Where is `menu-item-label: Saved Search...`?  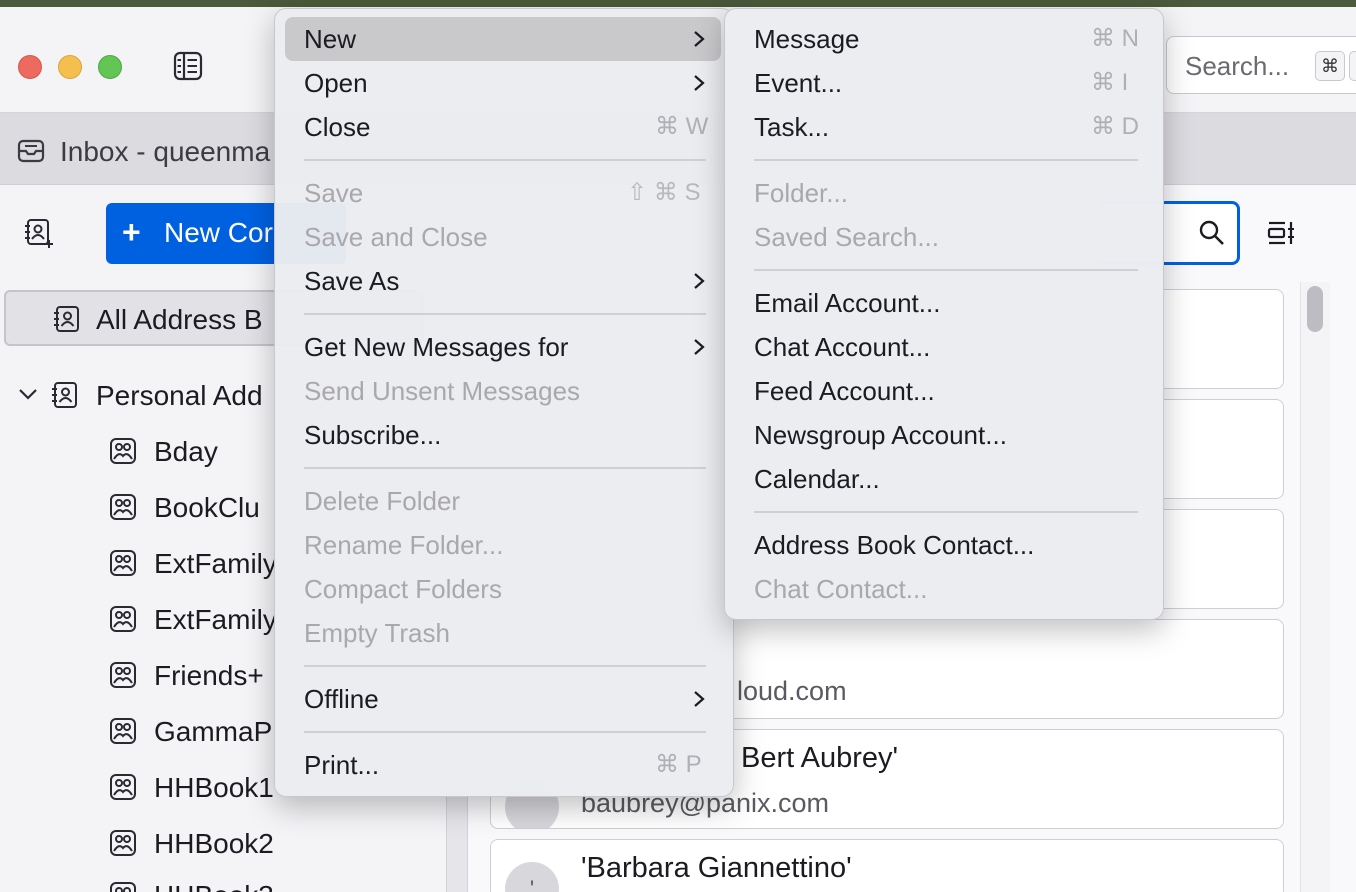
menu-item-label: Saved Search... is located at coordinates (846, 237).